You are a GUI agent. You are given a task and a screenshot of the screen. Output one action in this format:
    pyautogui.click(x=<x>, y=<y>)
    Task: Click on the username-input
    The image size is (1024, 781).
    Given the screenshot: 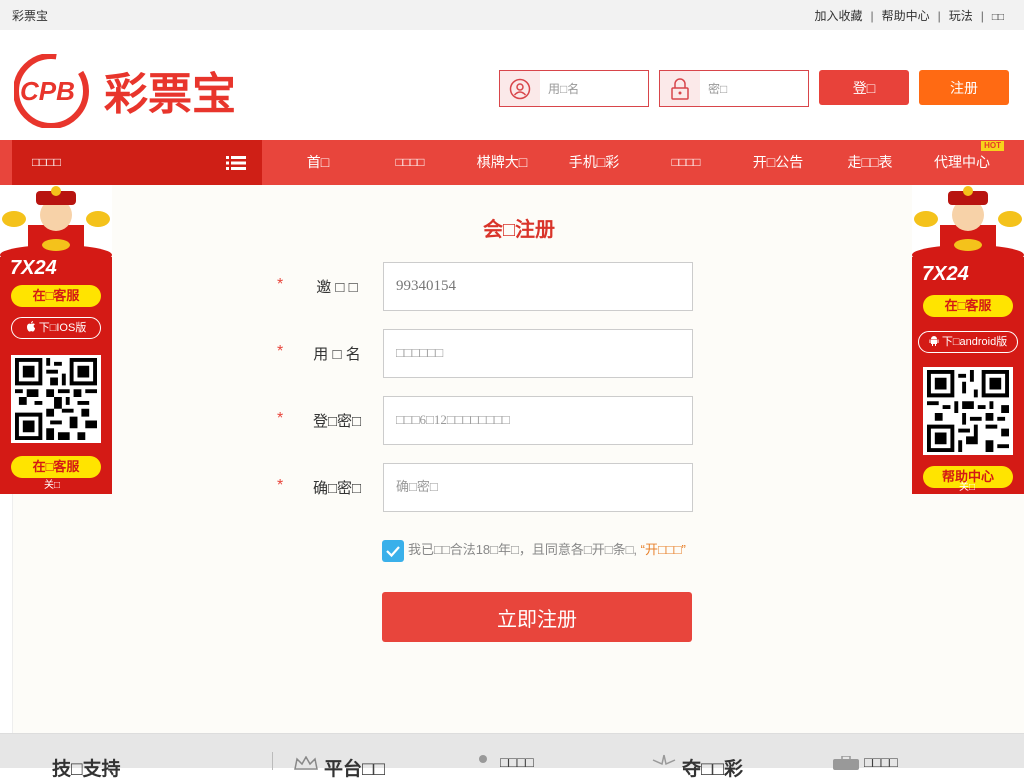 What is the action you would take?
    pyautogui.click(x=538, y=353)
    